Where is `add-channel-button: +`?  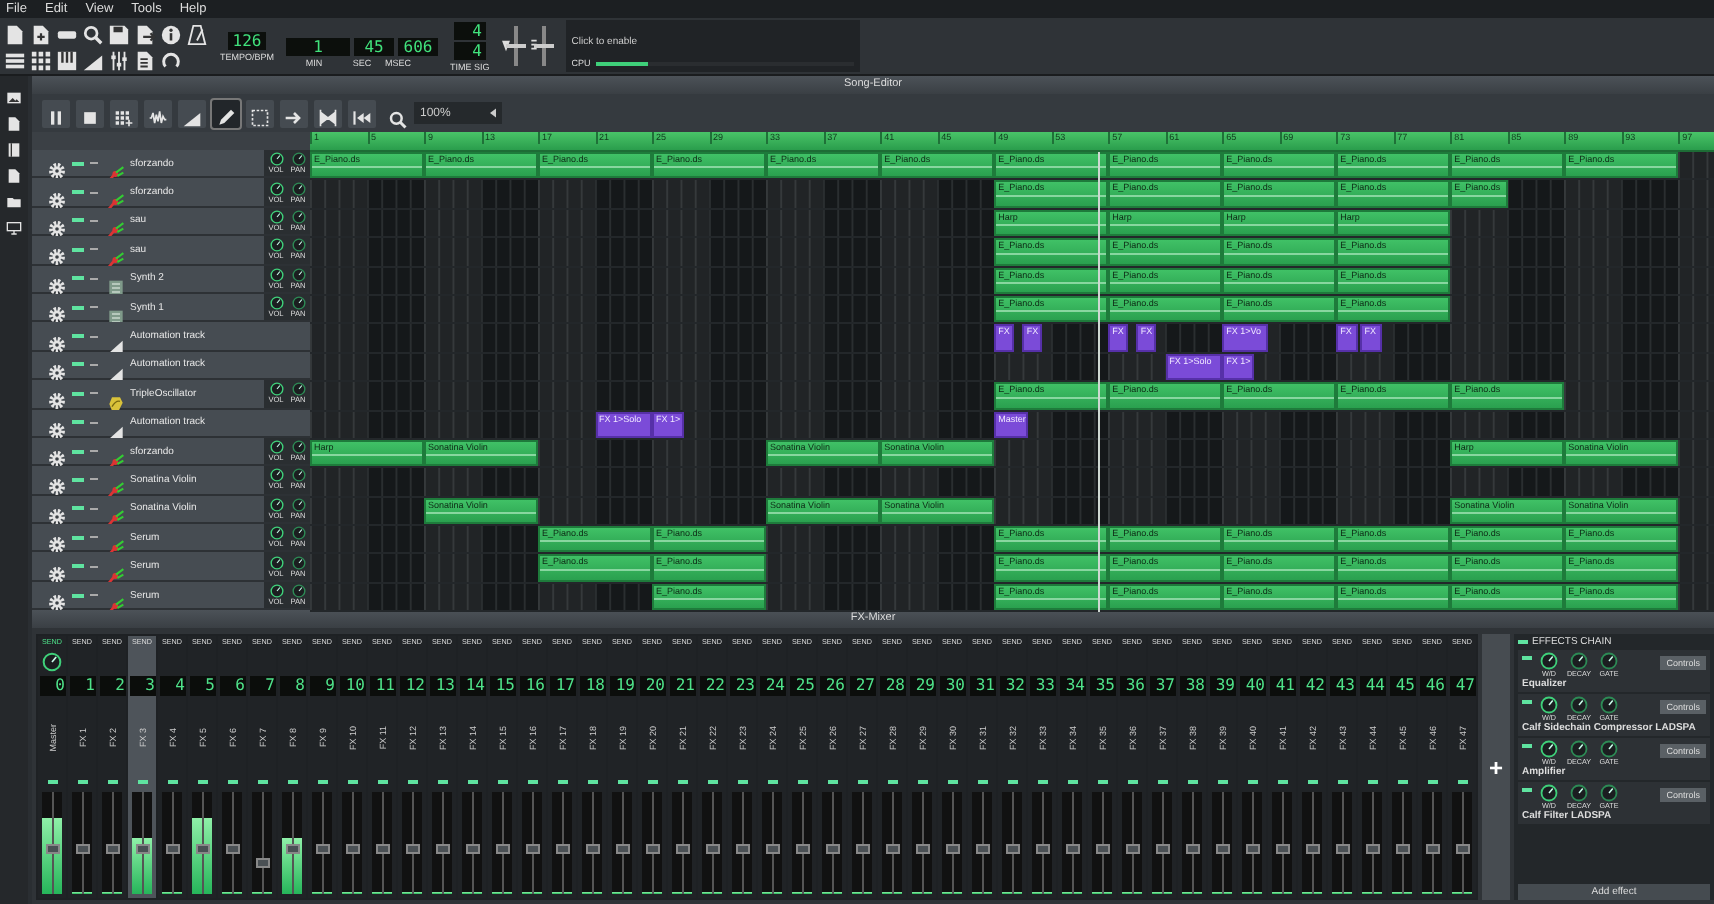
add-channel-button: + is located at coordinates (1496, 767).